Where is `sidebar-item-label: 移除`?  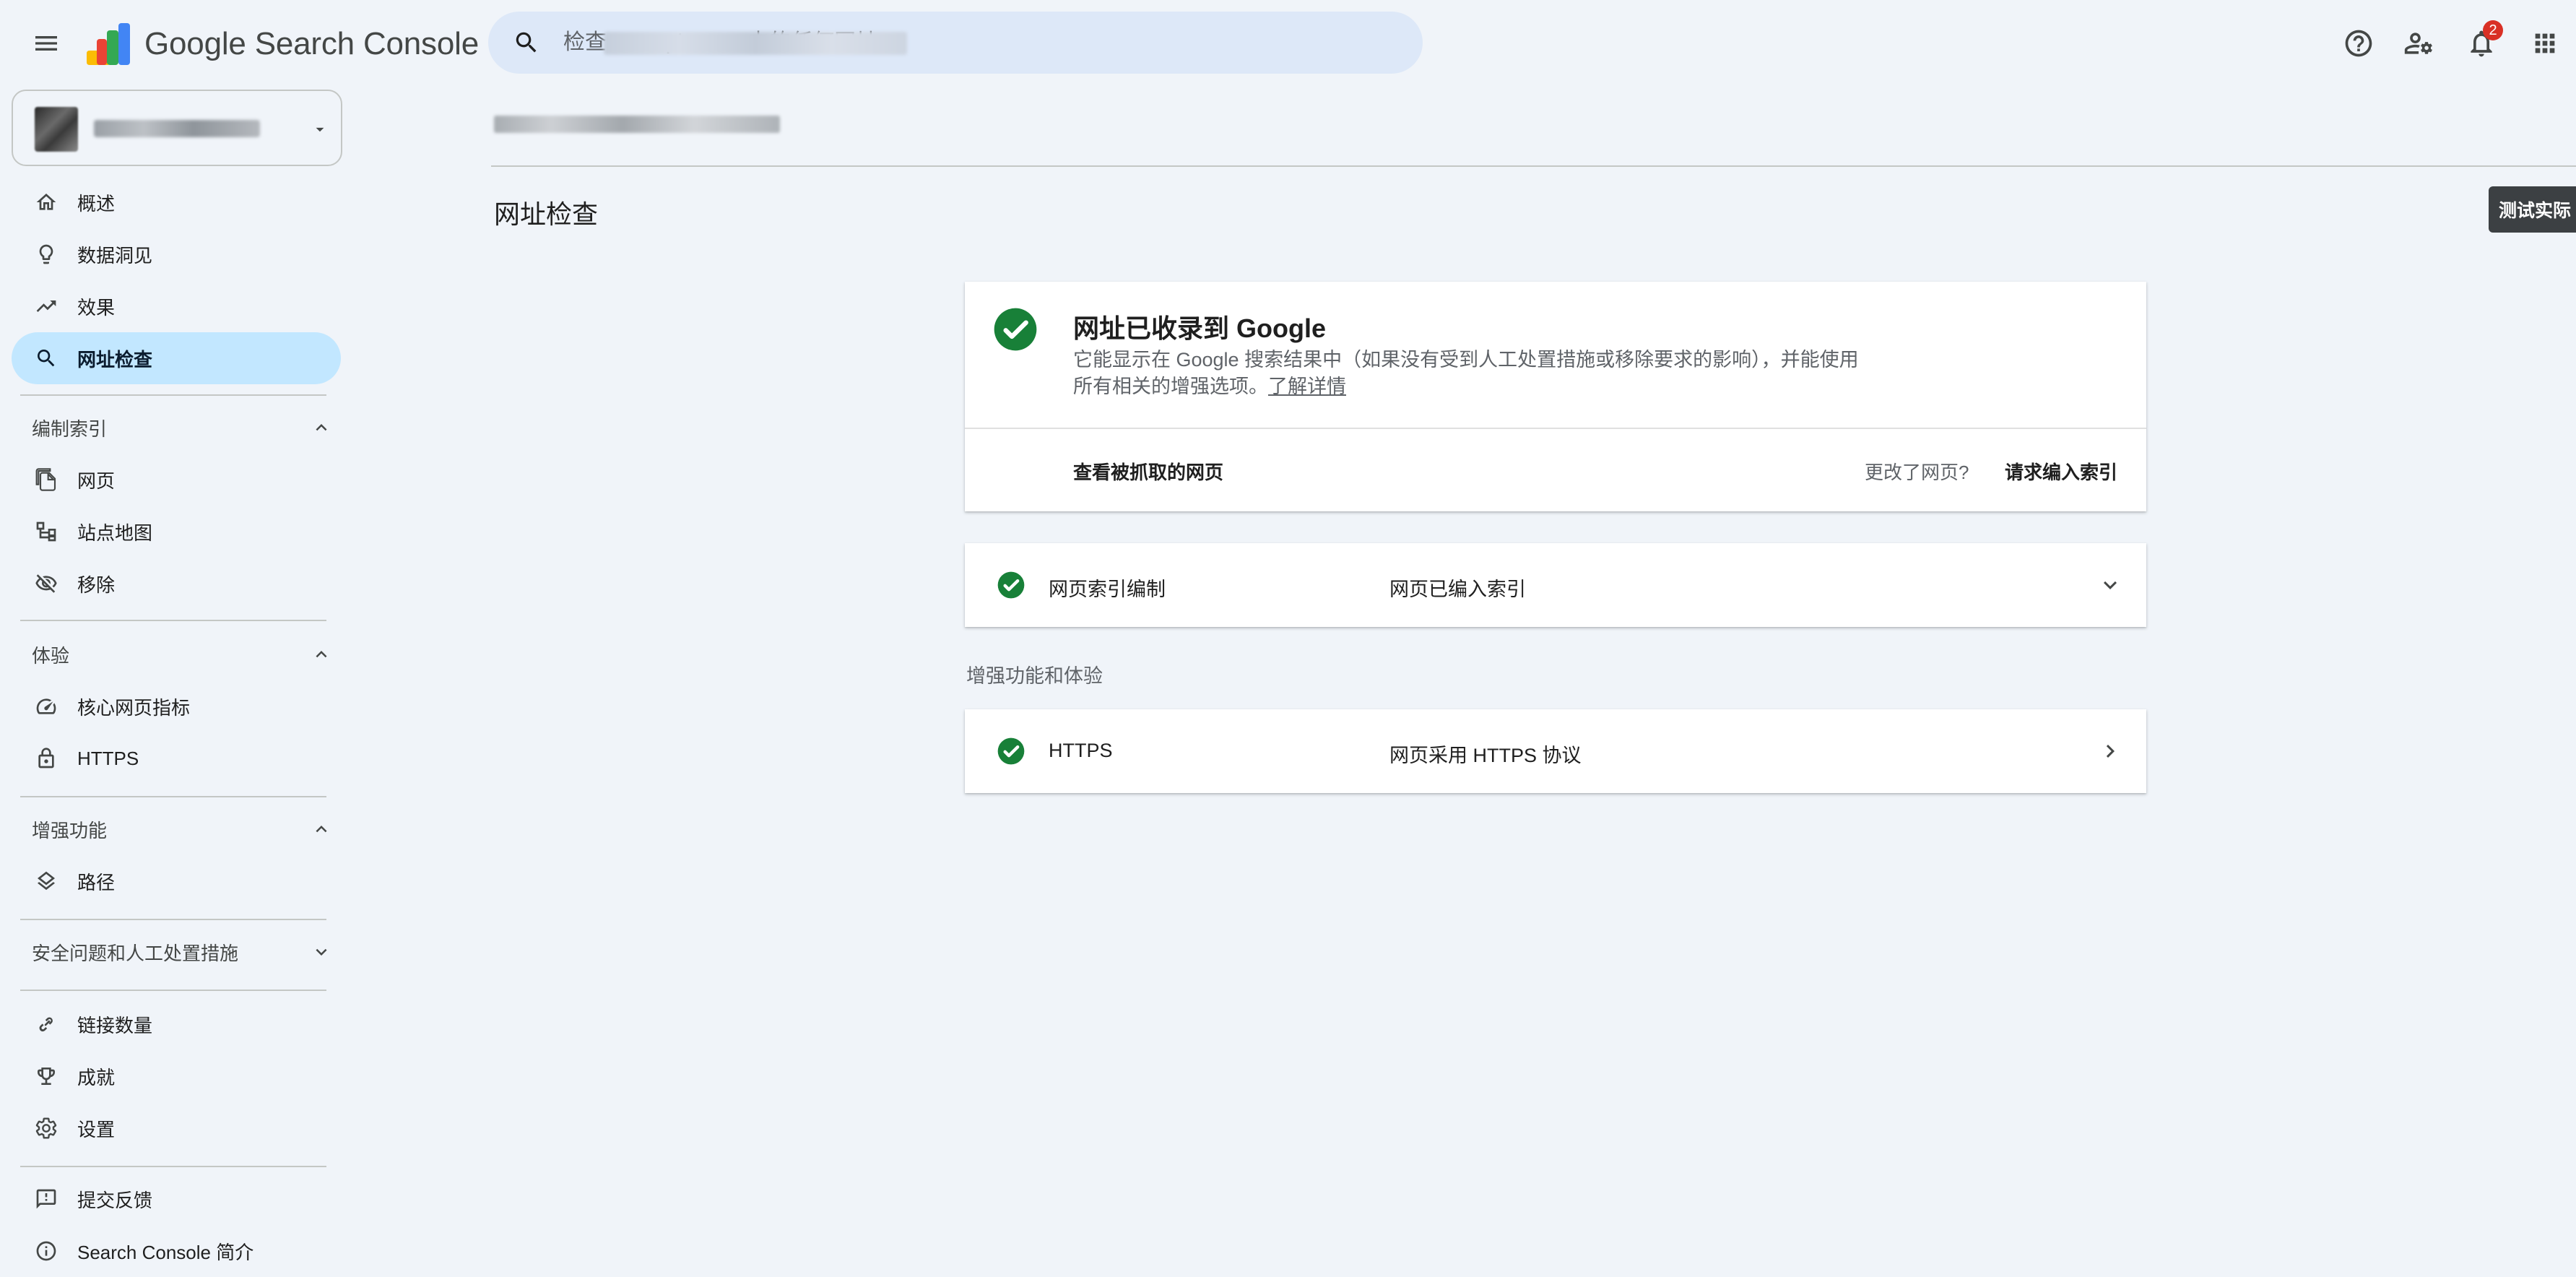
sidebar-item-label: 移除 is located at coordinates (96, 584).